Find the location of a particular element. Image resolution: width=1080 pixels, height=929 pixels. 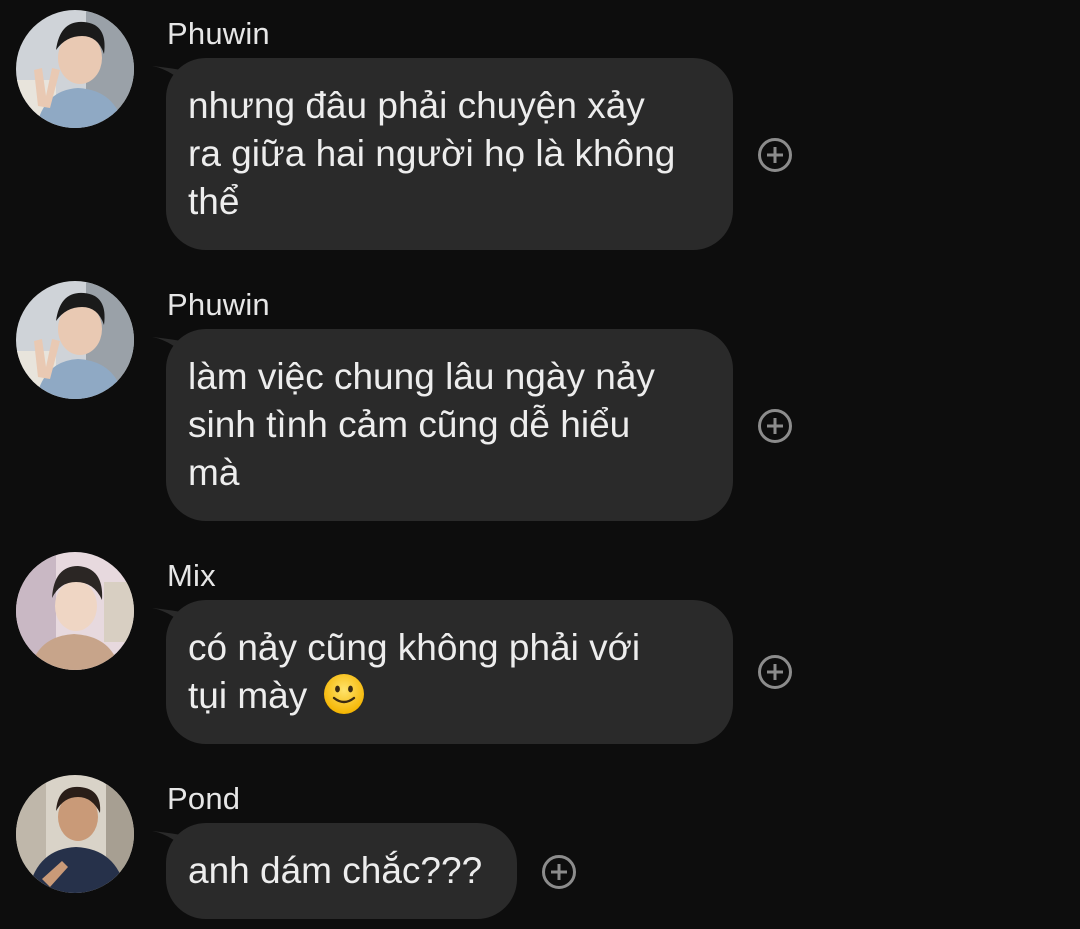

message-line: tụi mày is located at coordinates (446, 696).